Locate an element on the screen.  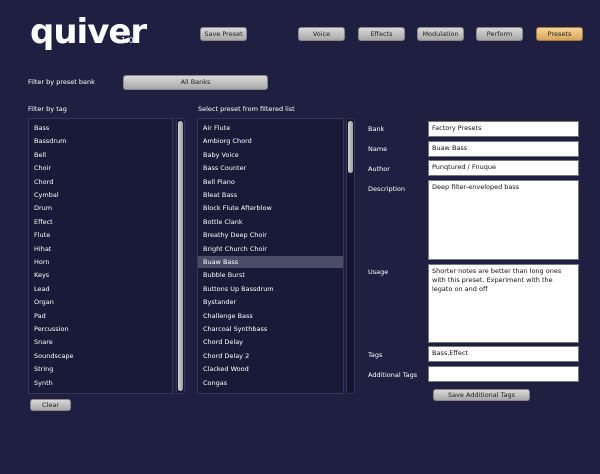
tag-list-item: Bass is located at coordinates (100, 128).